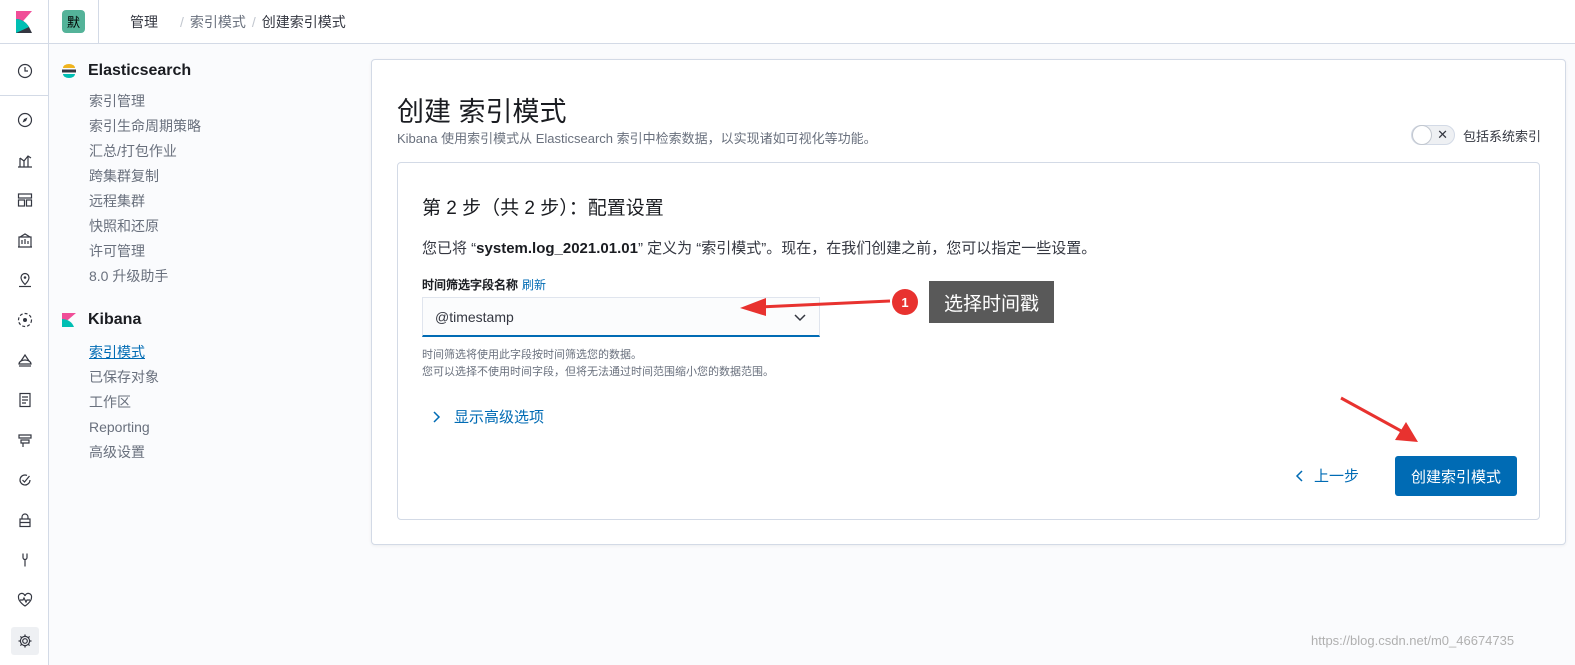  I want to click on uptime-icon, so click(25, 480).